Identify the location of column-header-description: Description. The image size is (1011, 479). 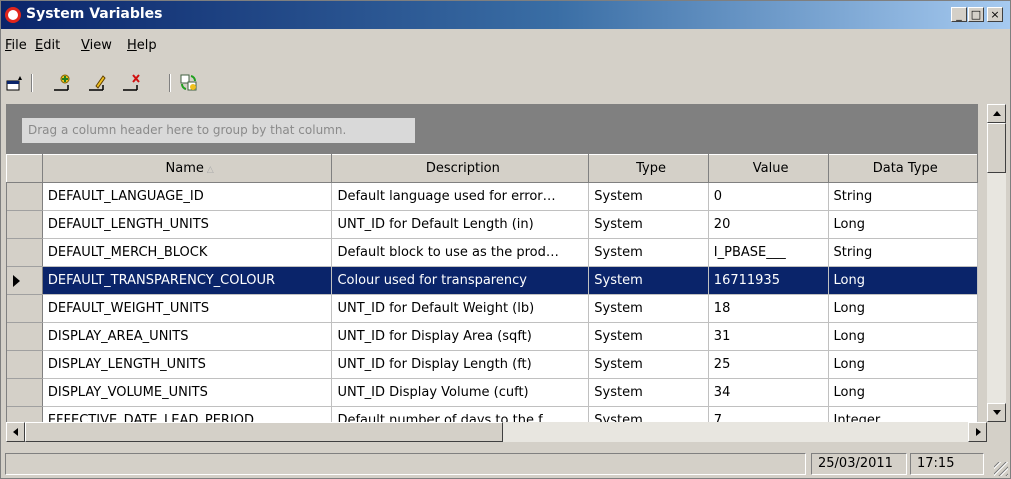
(460, 168).